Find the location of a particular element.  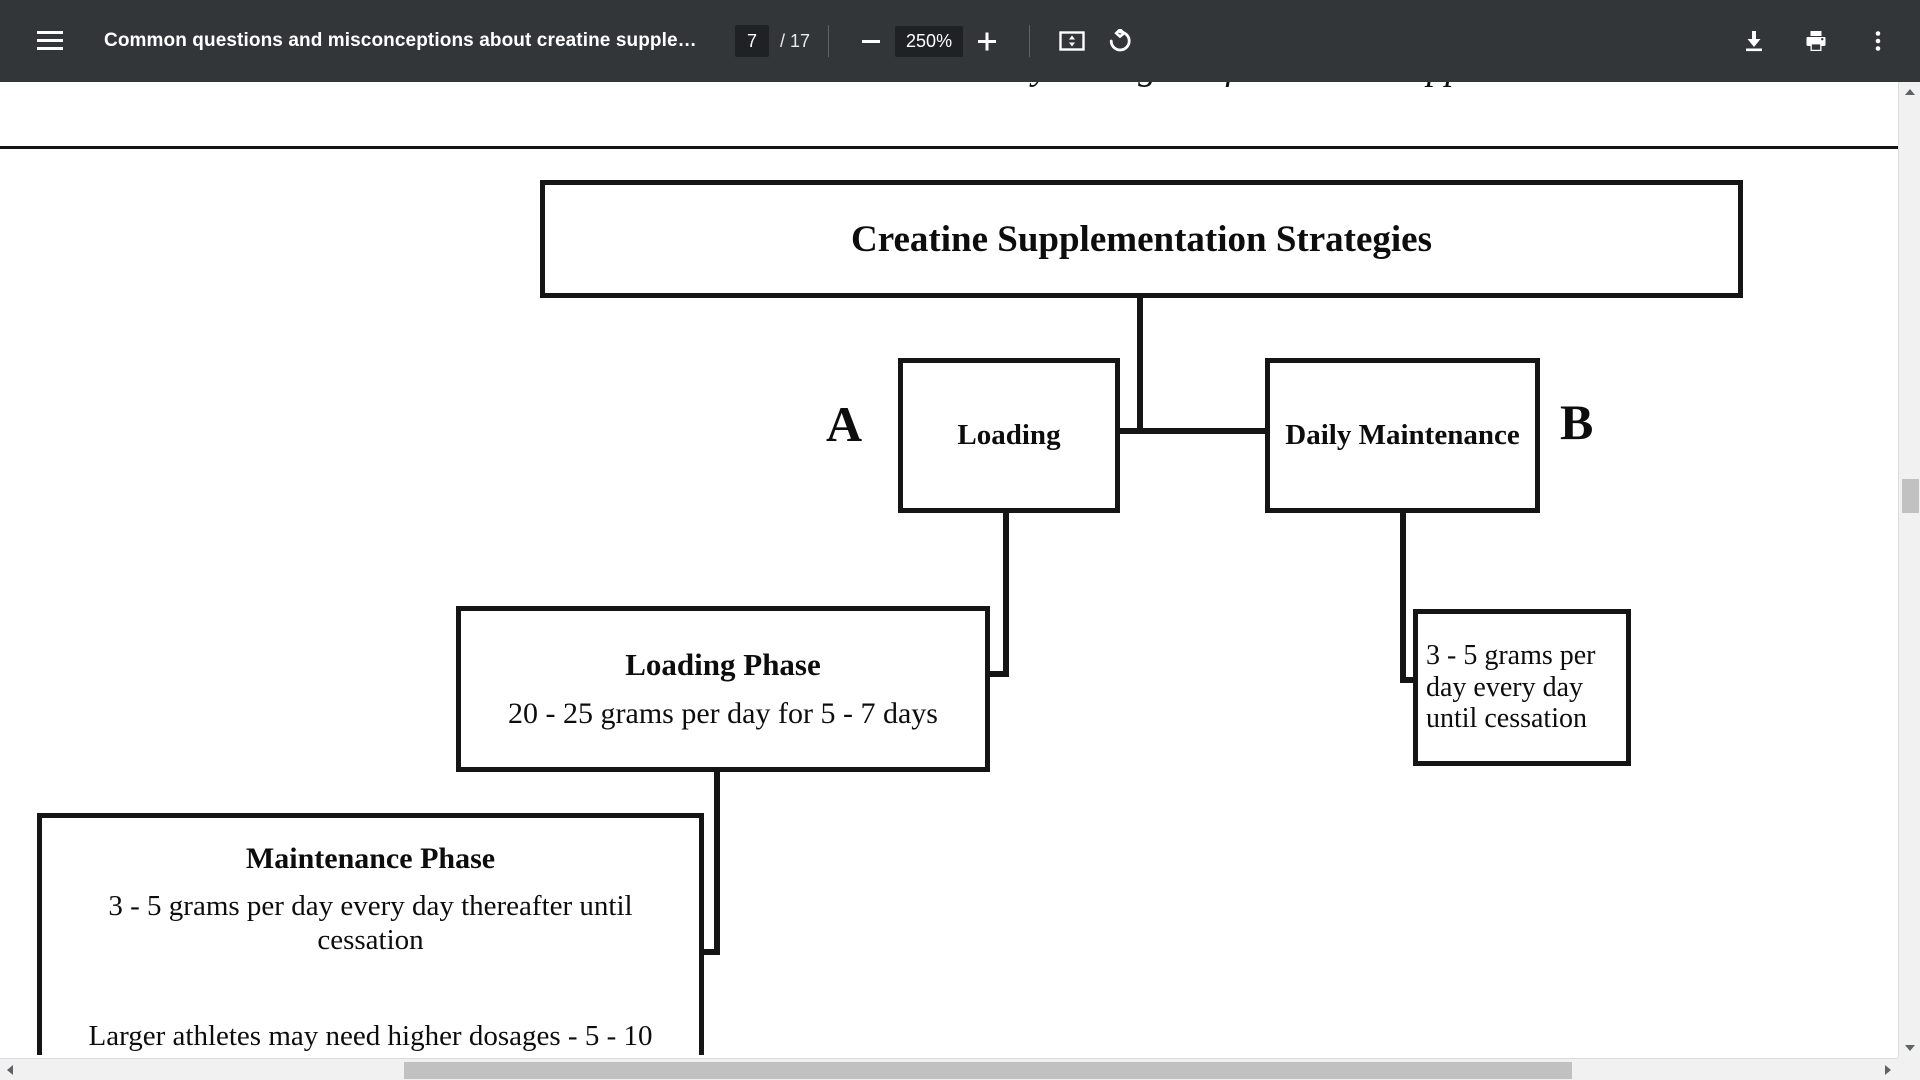

horizontal-scrollbar-thumb is located at coordinates (988, 1070).